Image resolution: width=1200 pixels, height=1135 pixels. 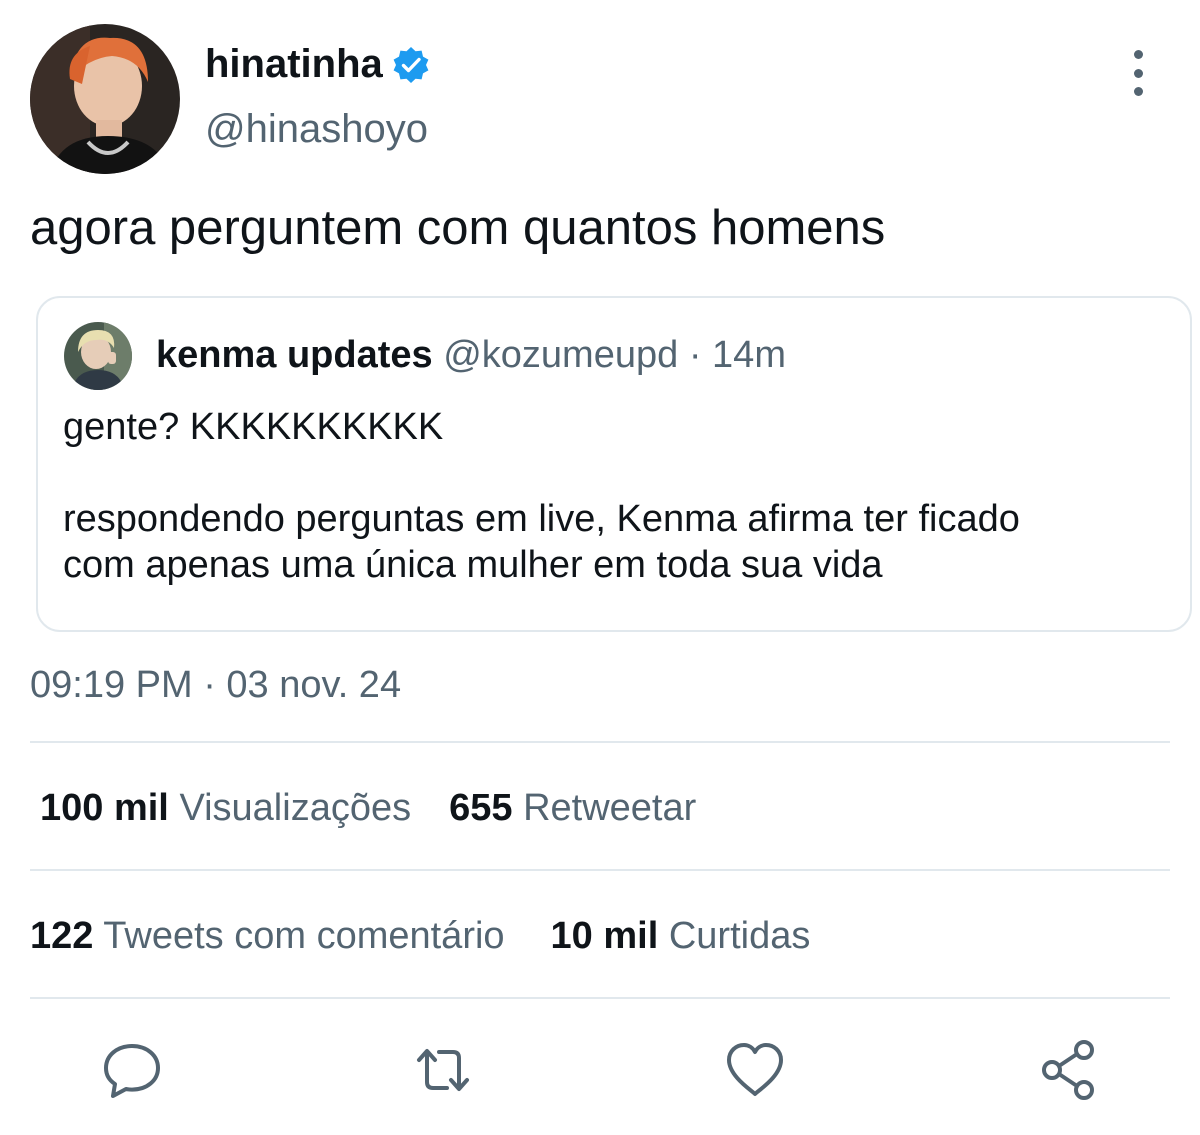 I want to click on share-icon, so click(x=1068, y=1070).